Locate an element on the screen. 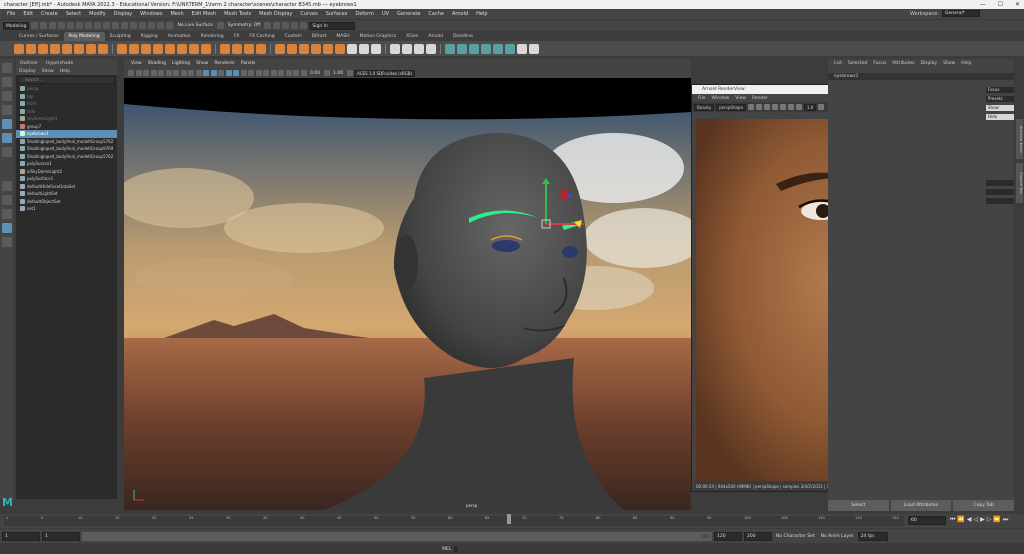 The height and width of the screenshot is (554, 1024). attr-field is located at coordinates (1000, 192).